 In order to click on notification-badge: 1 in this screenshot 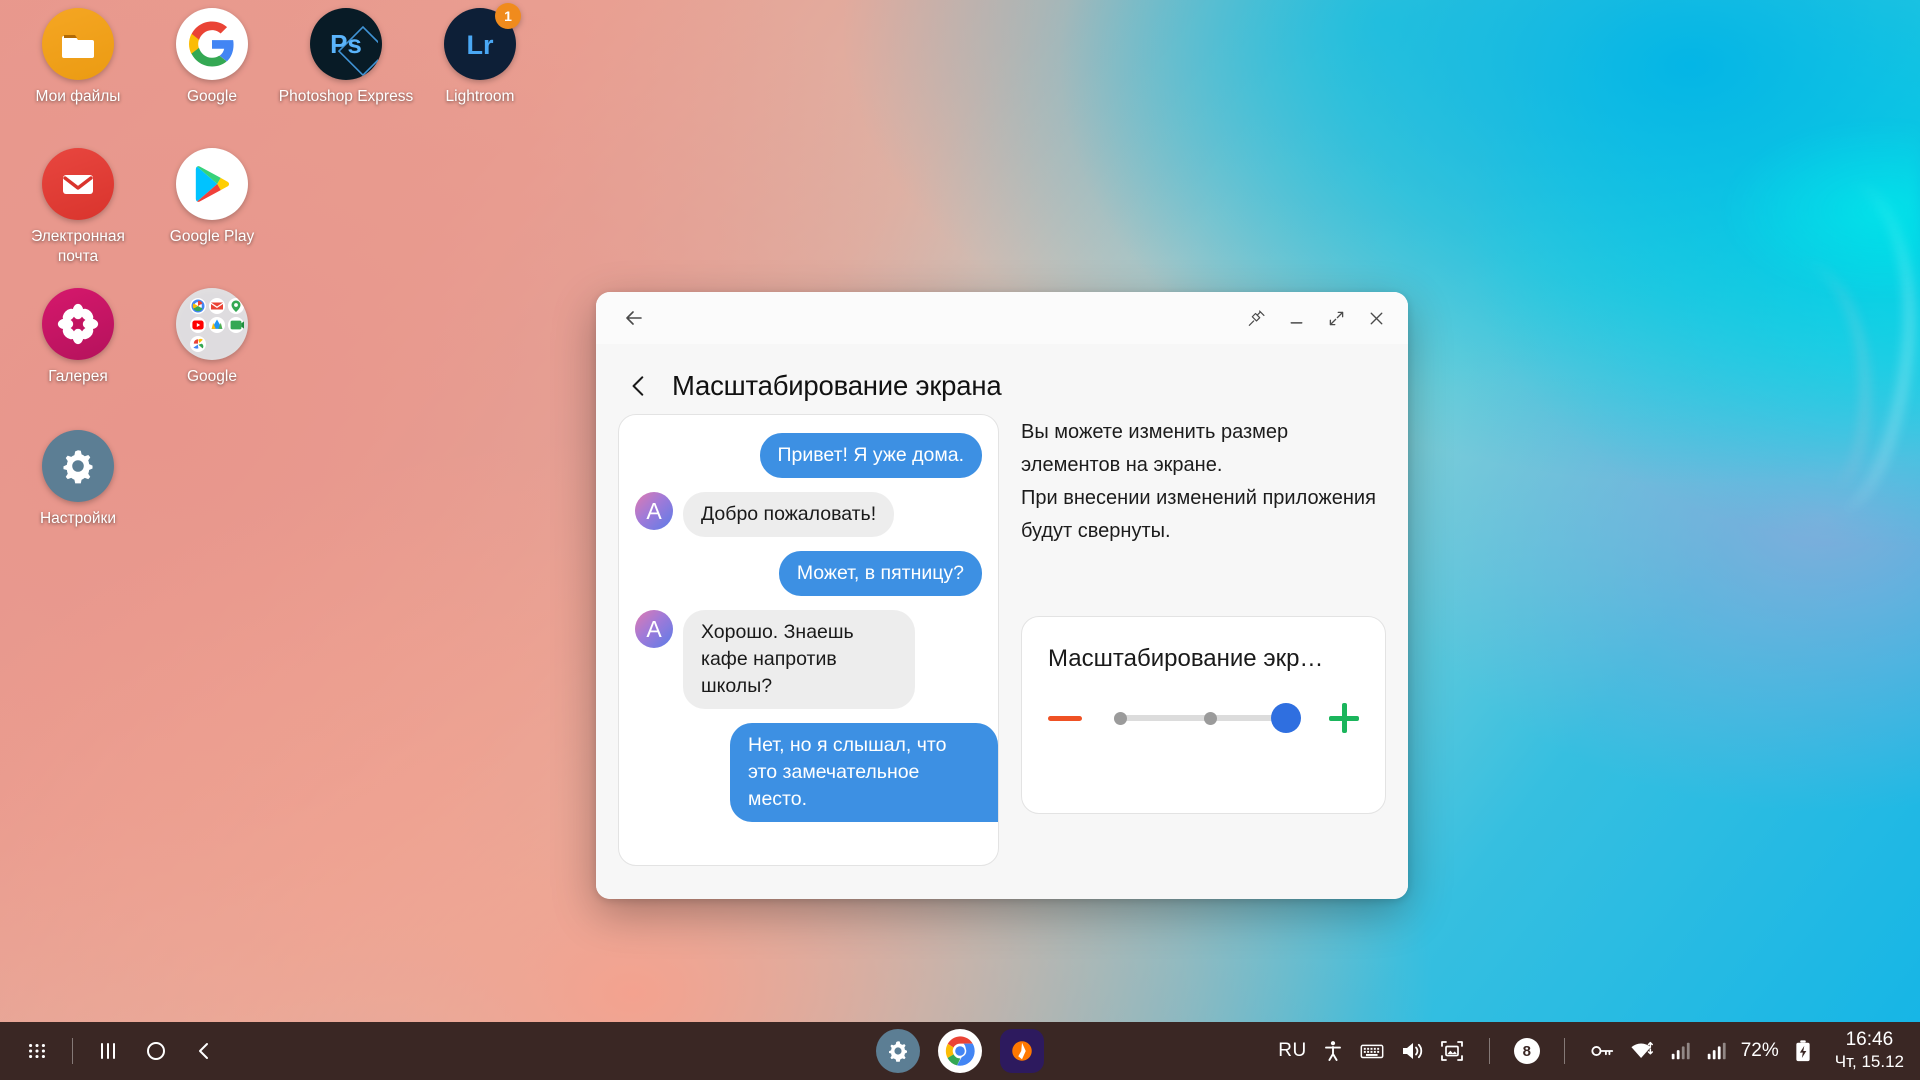, I will do `click(508, 16)`.